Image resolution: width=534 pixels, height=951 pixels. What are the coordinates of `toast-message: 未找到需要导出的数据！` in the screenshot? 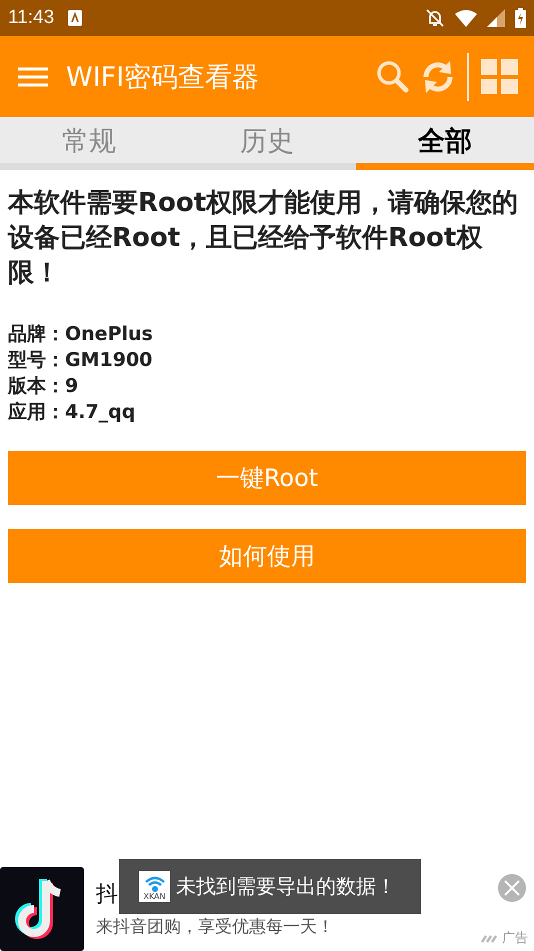 It's located at (286, 886).